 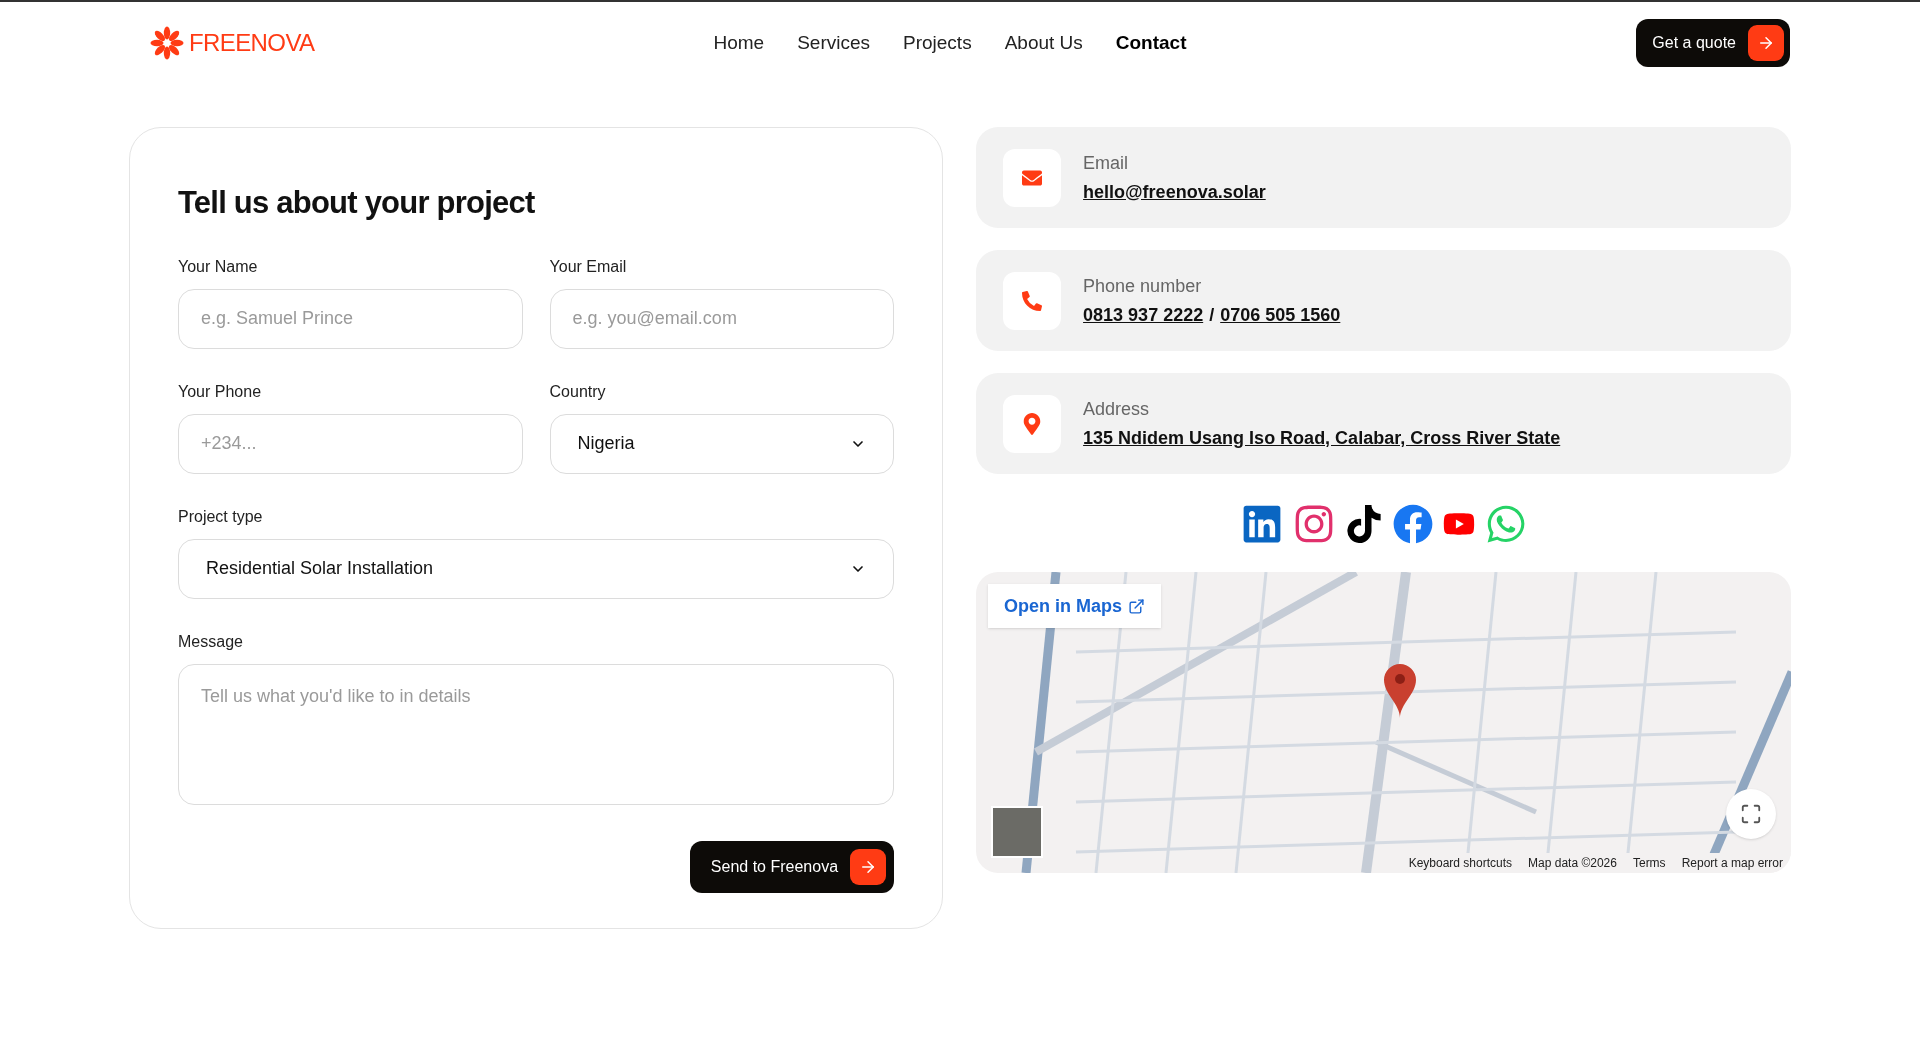 What do you see at coordinates (357, 203) in the screenshot?
I see `form-title: Tell us about your project` at bounding box center [357, 203].